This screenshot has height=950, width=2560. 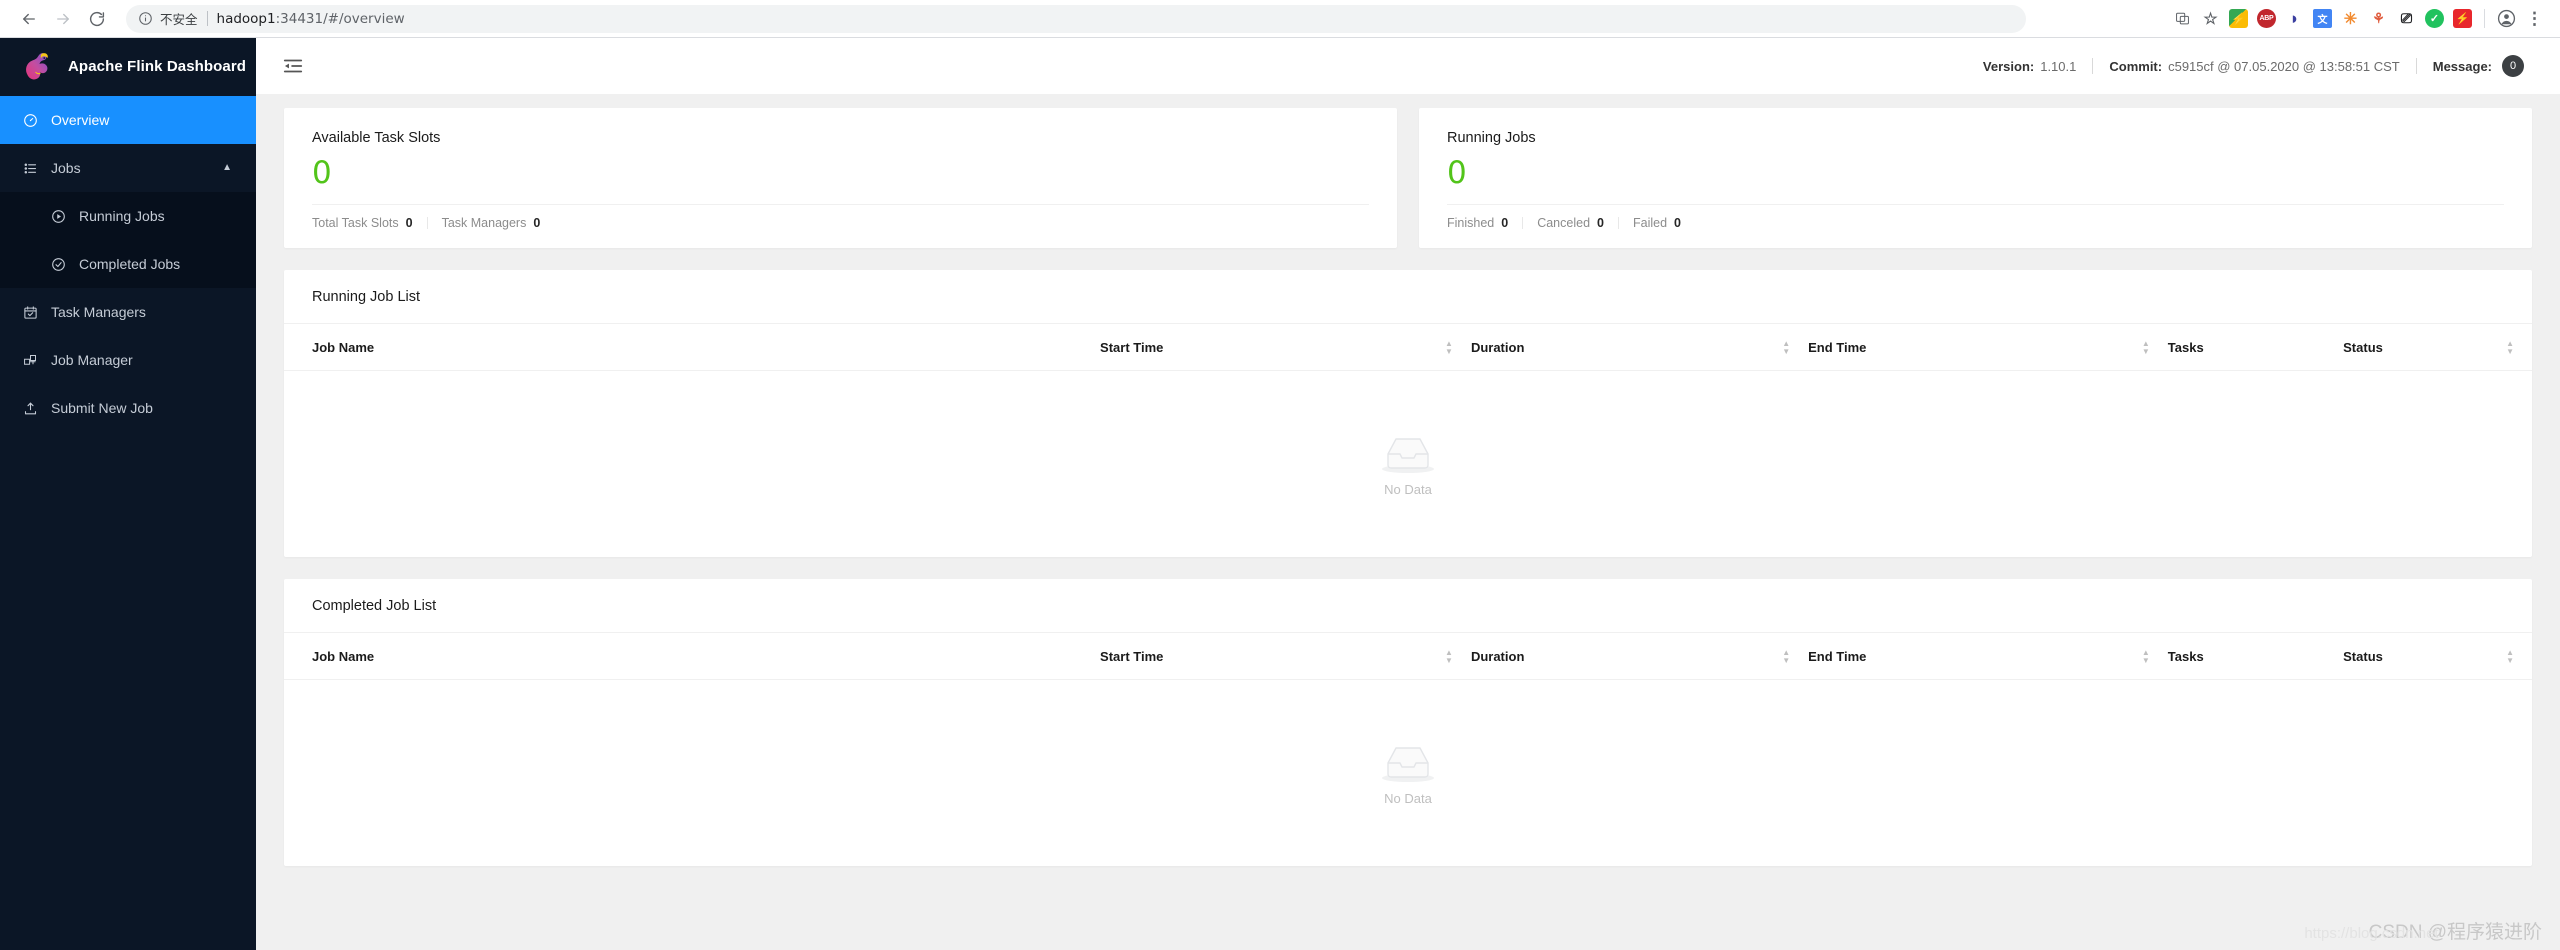 What do you see at coordinates (128, 408) in the screenshot?
I see `sidebar-item-submit-new-job: Submit New Job` at bounding box center [128, 408].